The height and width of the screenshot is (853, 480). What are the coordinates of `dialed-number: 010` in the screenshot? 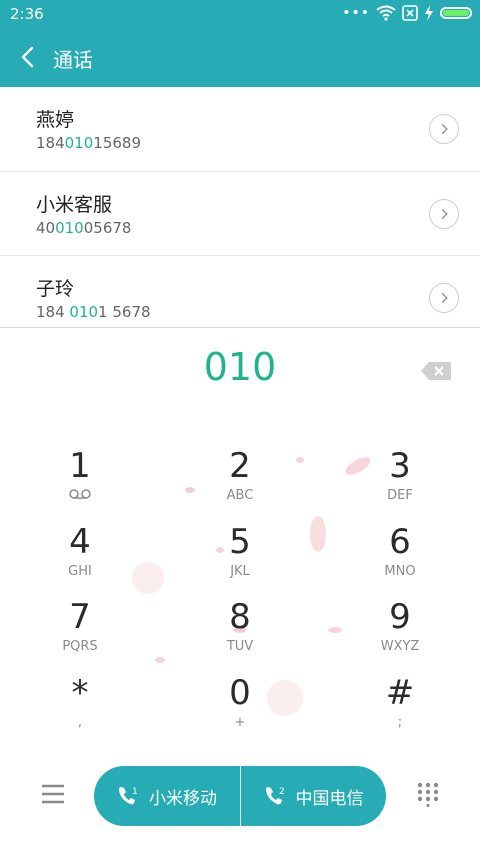 It's located at (240, 367).